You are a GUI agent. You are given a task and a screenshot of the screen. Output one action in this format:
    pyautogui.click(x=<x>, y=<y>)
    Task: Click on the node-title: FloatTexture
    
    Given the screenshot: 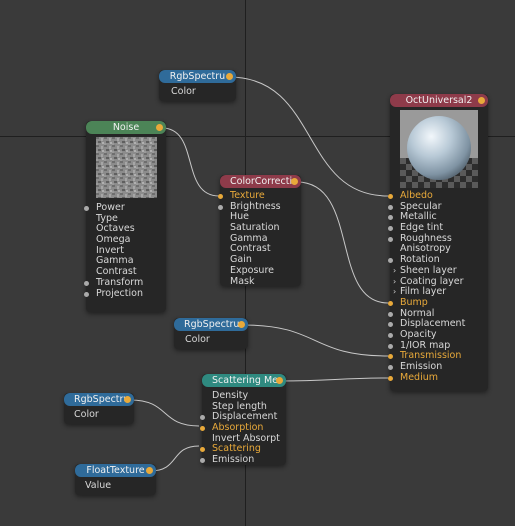 What is the action you would take?
    pyautogui.click(x=115, y=470)
    